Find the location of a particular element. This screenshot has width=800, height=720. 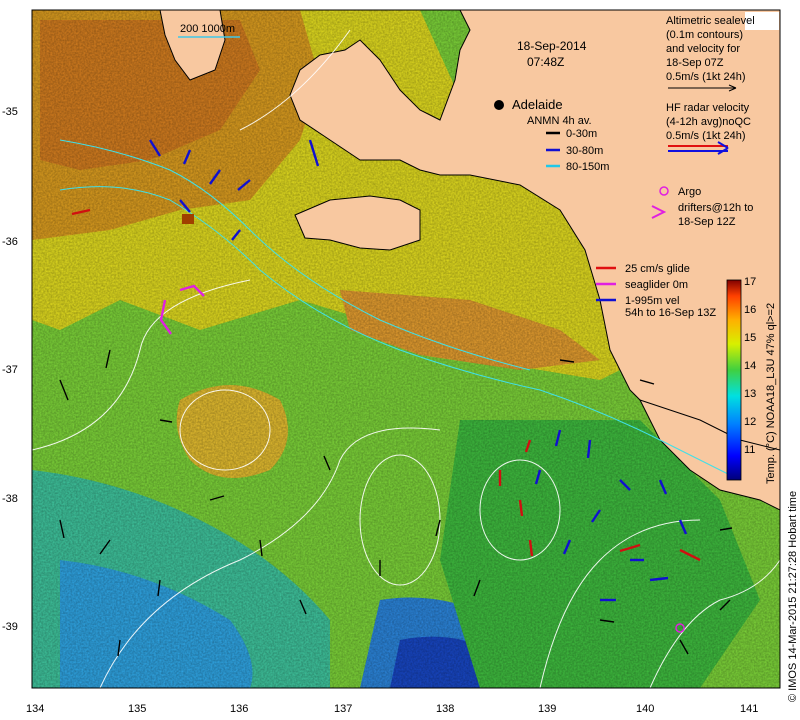

cbar-tick-13: 13 is located at coordinates (750, 394).